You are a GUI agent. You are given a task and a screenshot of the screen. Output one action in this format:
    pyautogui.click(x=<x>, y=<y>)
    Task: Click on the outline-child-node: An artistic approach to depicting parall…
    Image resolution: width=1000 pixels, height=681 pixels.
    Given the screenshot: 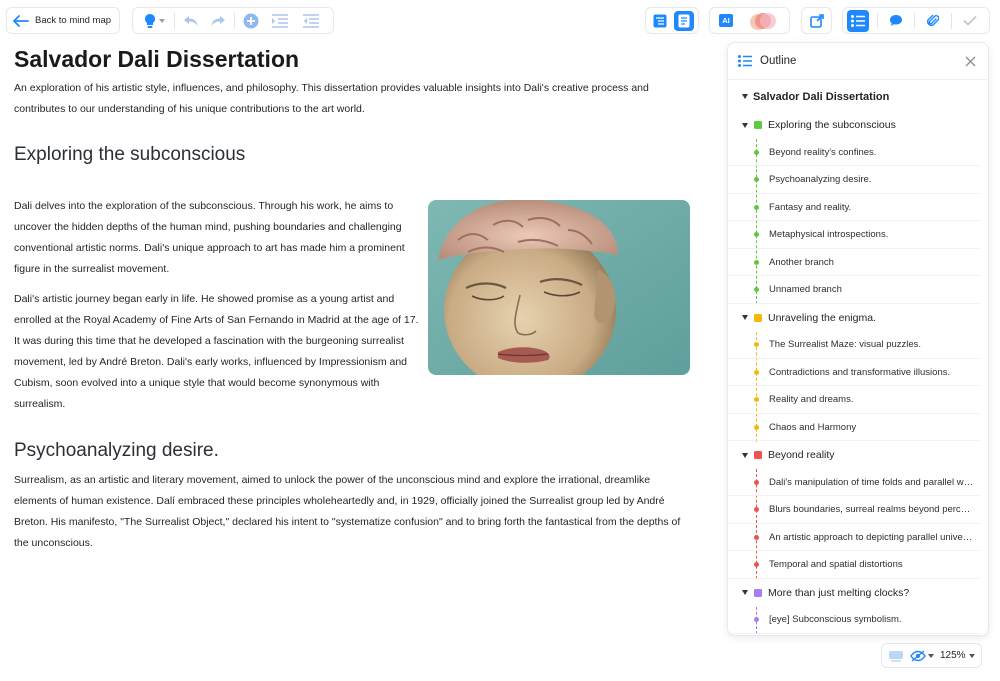 What is the action you would take?
    pyautogui.click(x=854, y=537)
    